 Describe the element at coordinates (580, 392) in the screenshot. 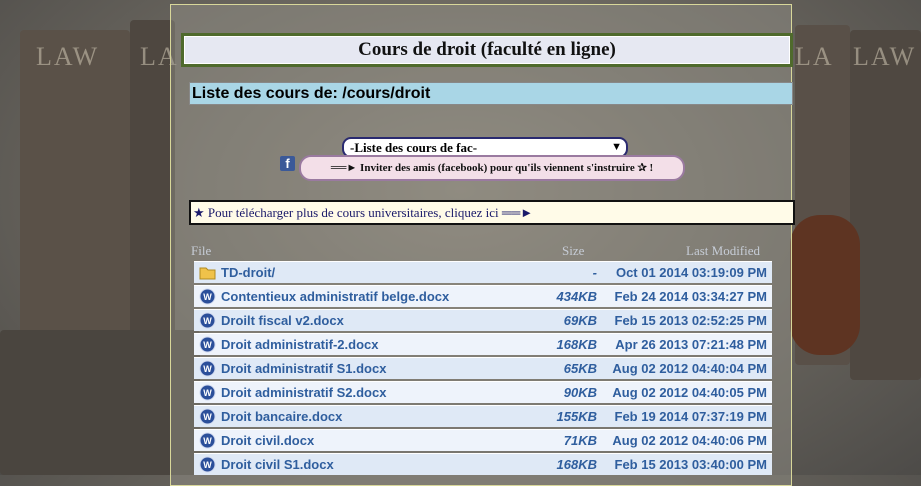

I see `file-size: 90KB` at that location.